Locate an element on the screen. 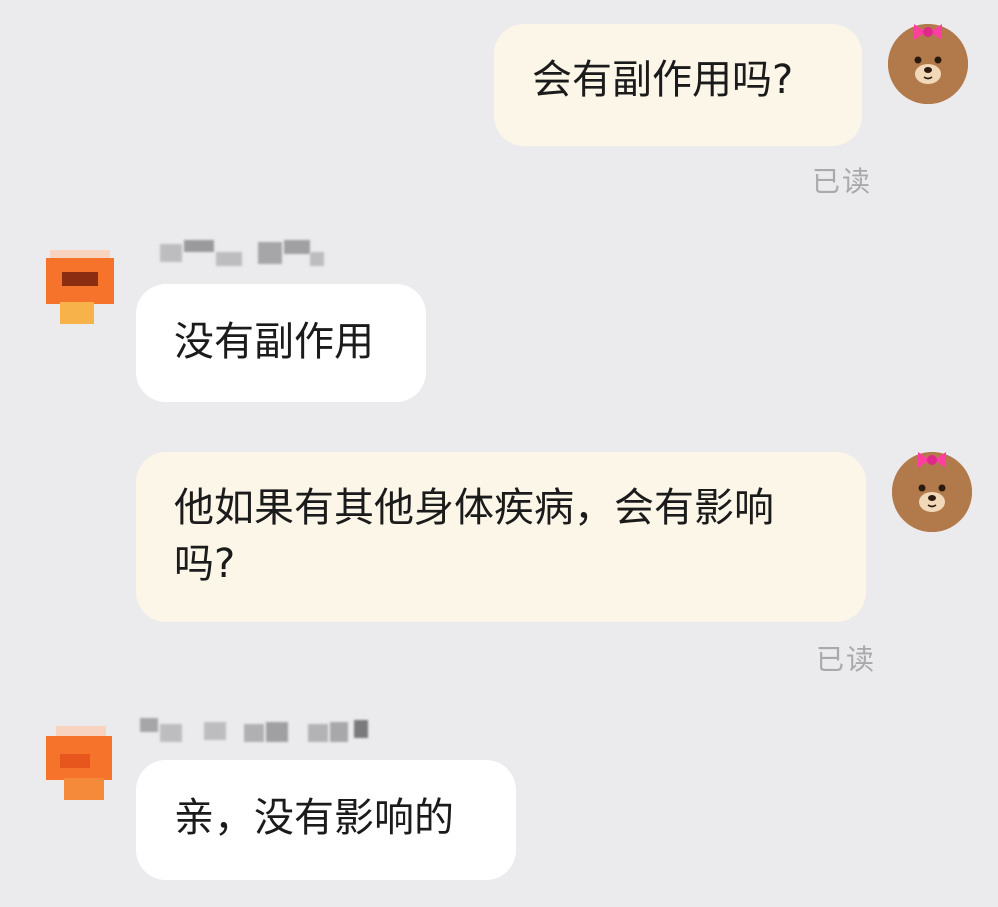 This screenshot has height=907, width=998. message-text: 亲，没有影响的 is located at coordinates (314, 818).